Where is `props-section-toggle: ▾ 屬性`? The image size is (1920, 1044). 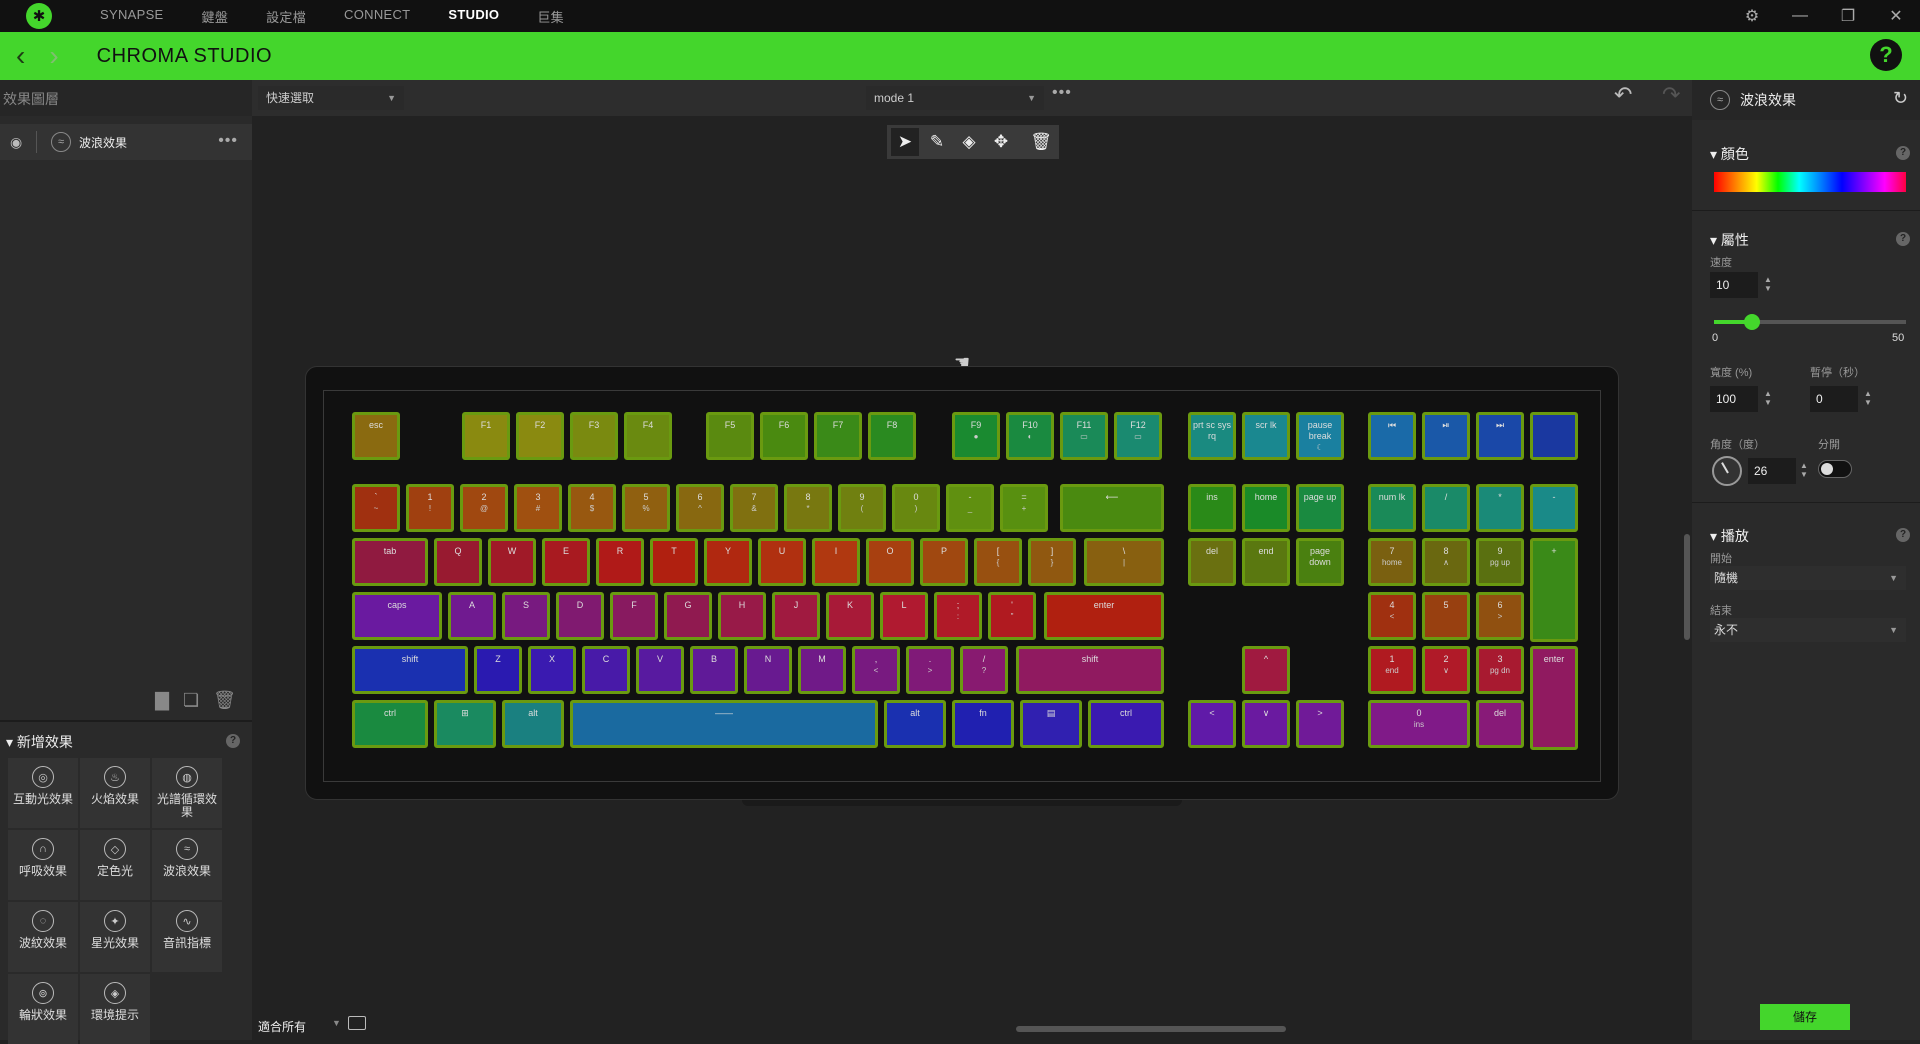
props-section-toggle: ▾ 屬性 is located at coordinates (1729, 240).